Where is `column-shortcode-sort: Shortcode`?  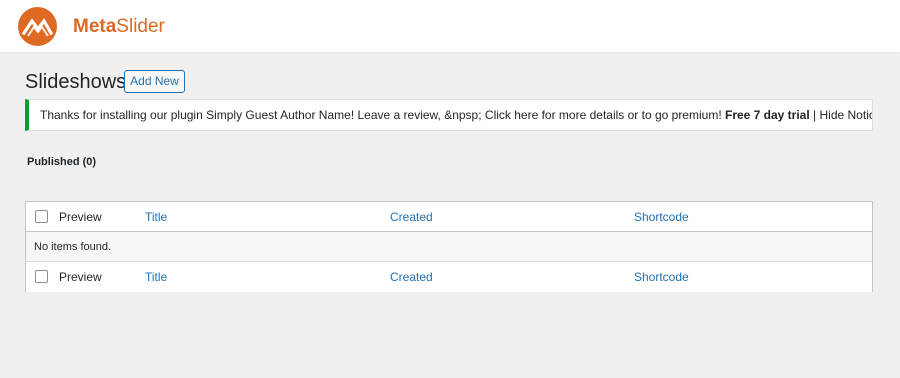 column-shortcode-sort: Shortcode is located at coordinates (661, 217).